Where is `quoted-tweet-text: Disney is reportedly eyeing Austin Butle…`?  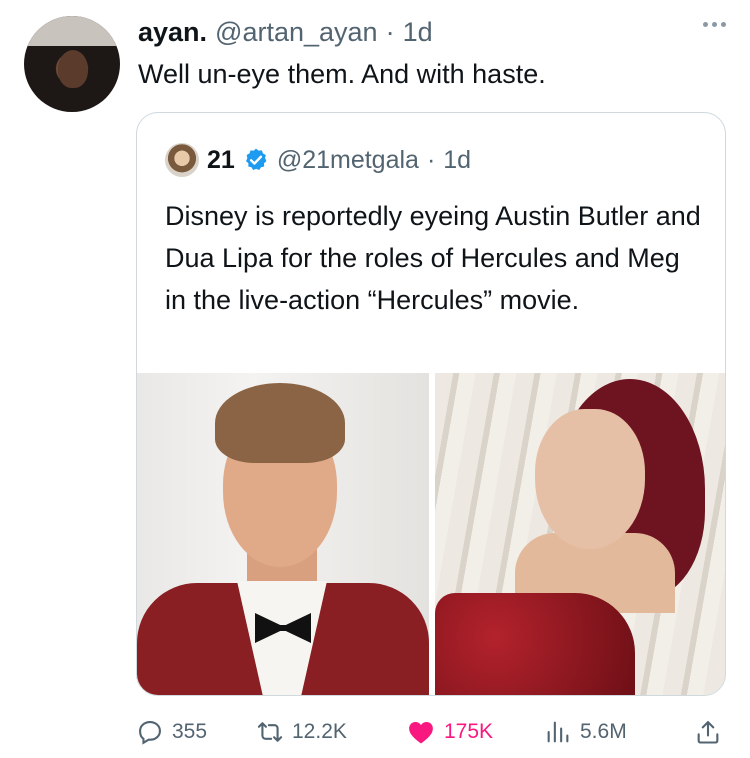
quoted-tweet-text: Disney is reportedly eyeing Austin Butle… is located at coordinates (433, 258).